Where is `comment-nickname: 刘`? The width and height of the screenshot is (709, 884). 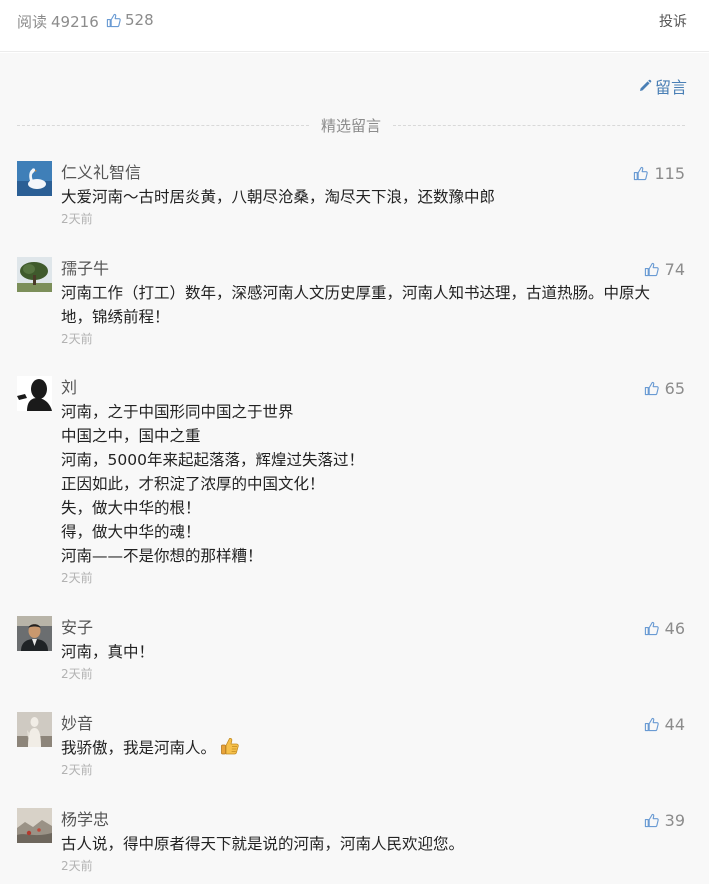 comment-nickname: 刘 is located at coordinates (69, 387).